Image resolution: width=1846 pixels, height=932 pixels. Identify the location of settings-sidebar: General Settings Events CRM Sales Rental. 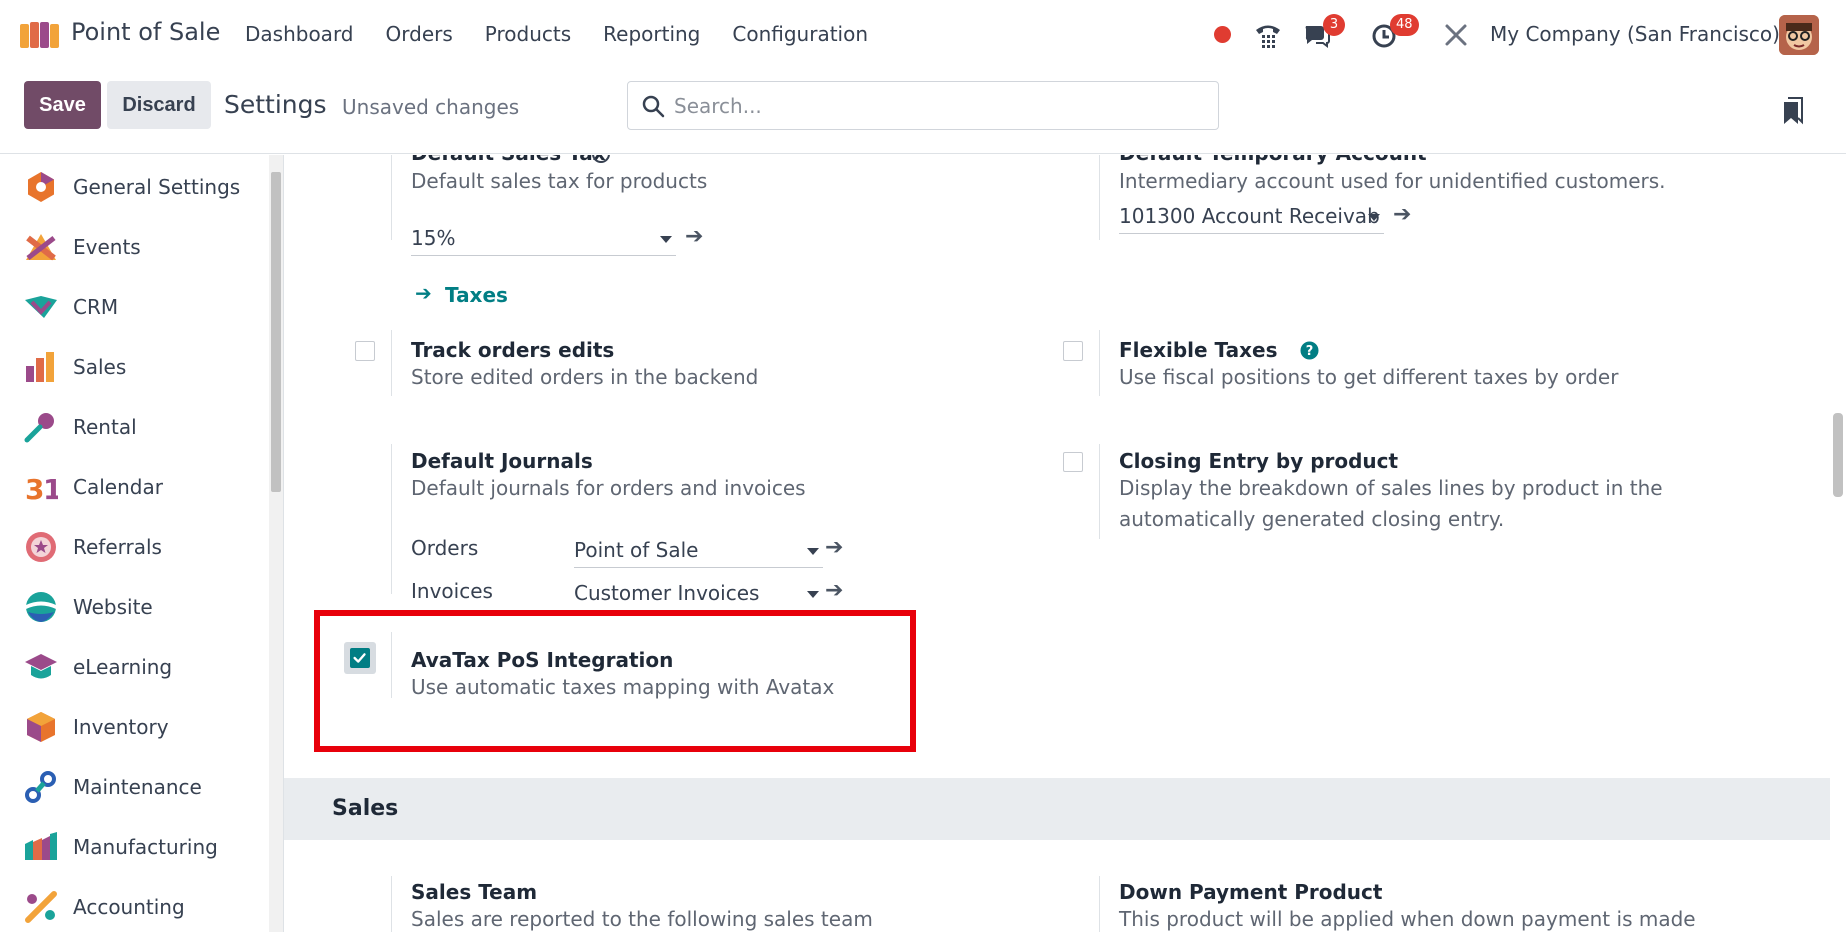
(141, 543).